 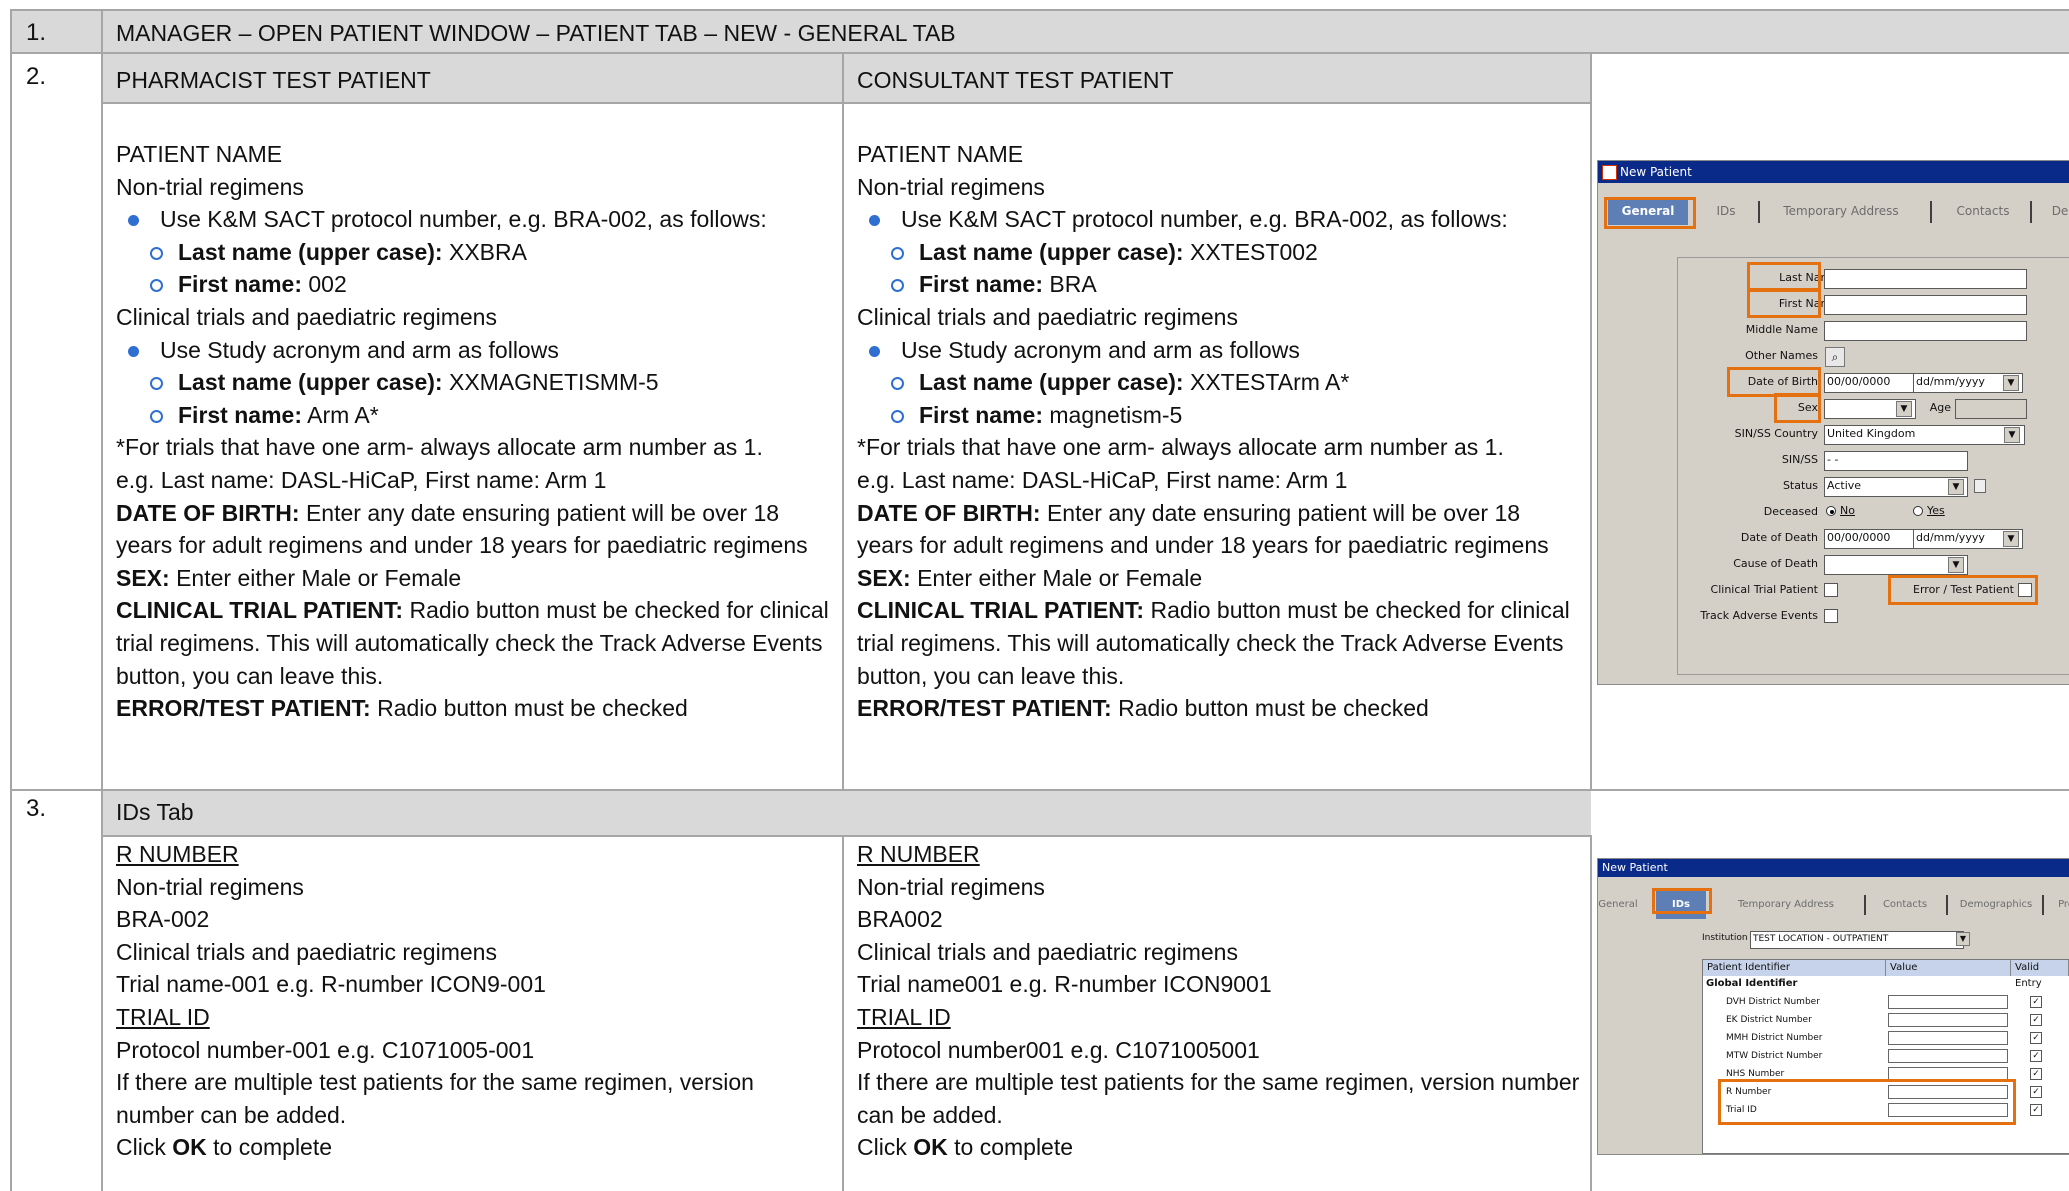 I want to click on sinss-country-select: United Kingdom, so click(x=1924, y=435).